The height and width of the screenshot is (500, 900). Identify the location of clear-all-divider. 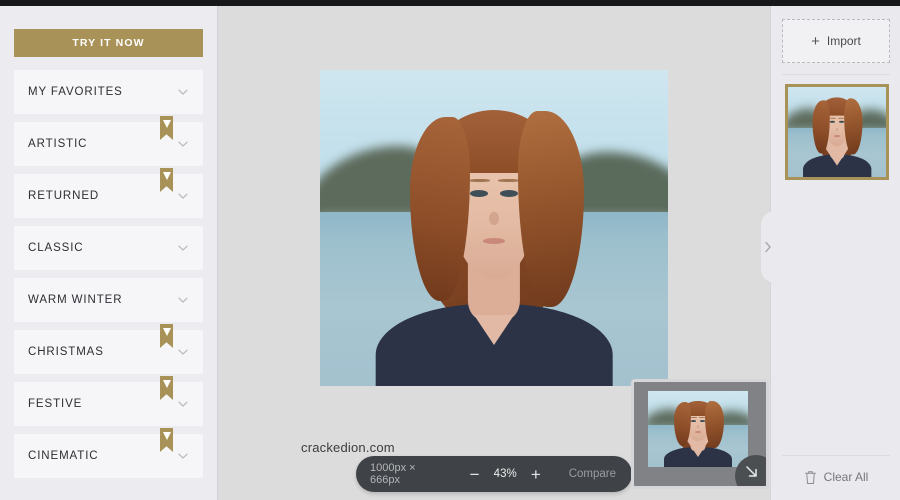
(836, 455).